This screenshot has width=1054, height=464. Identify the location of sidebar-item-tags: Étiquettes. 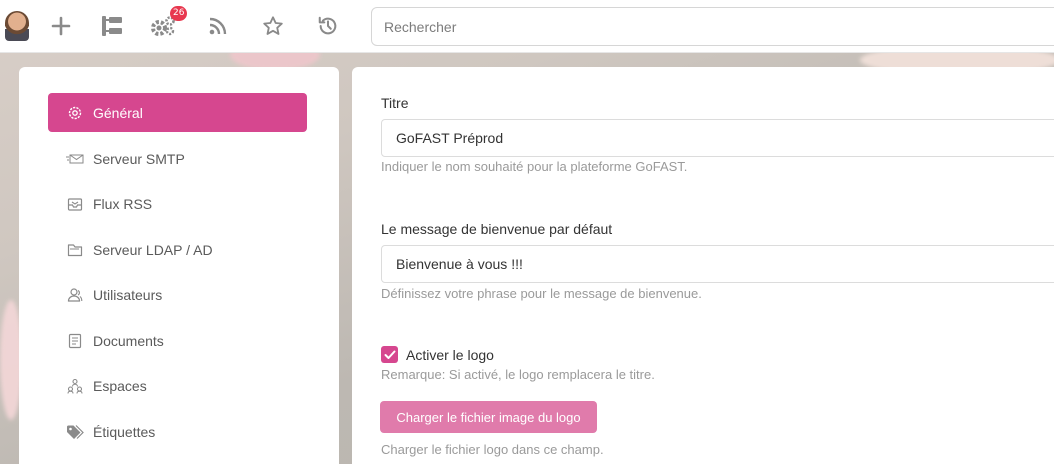
(177, 431).